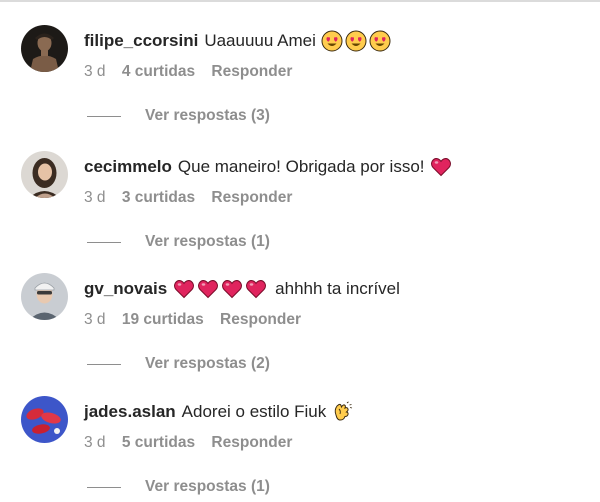  I want to click on view-replies-button: Ver respostas (2), so click(178, 364).